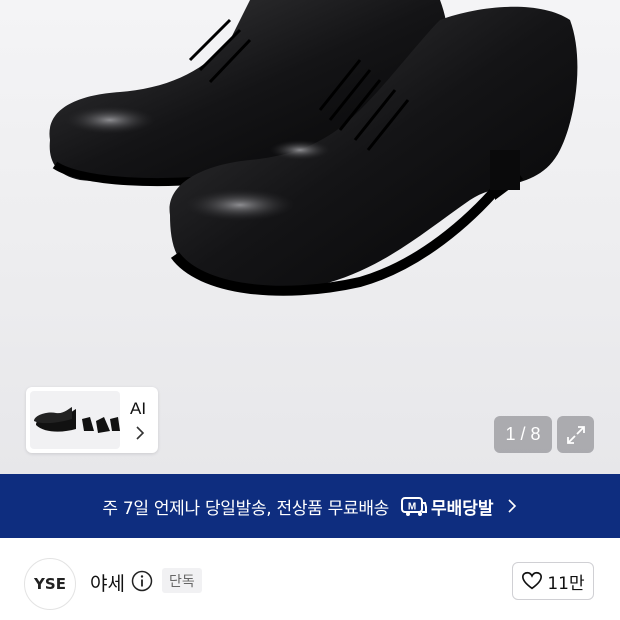 The image size is (620, 620). What do you see at coordinates (310, 579) in the screenshot?
I see `store-info-row: YSE 야세 단독 11만` at bounding box center [310, 579].